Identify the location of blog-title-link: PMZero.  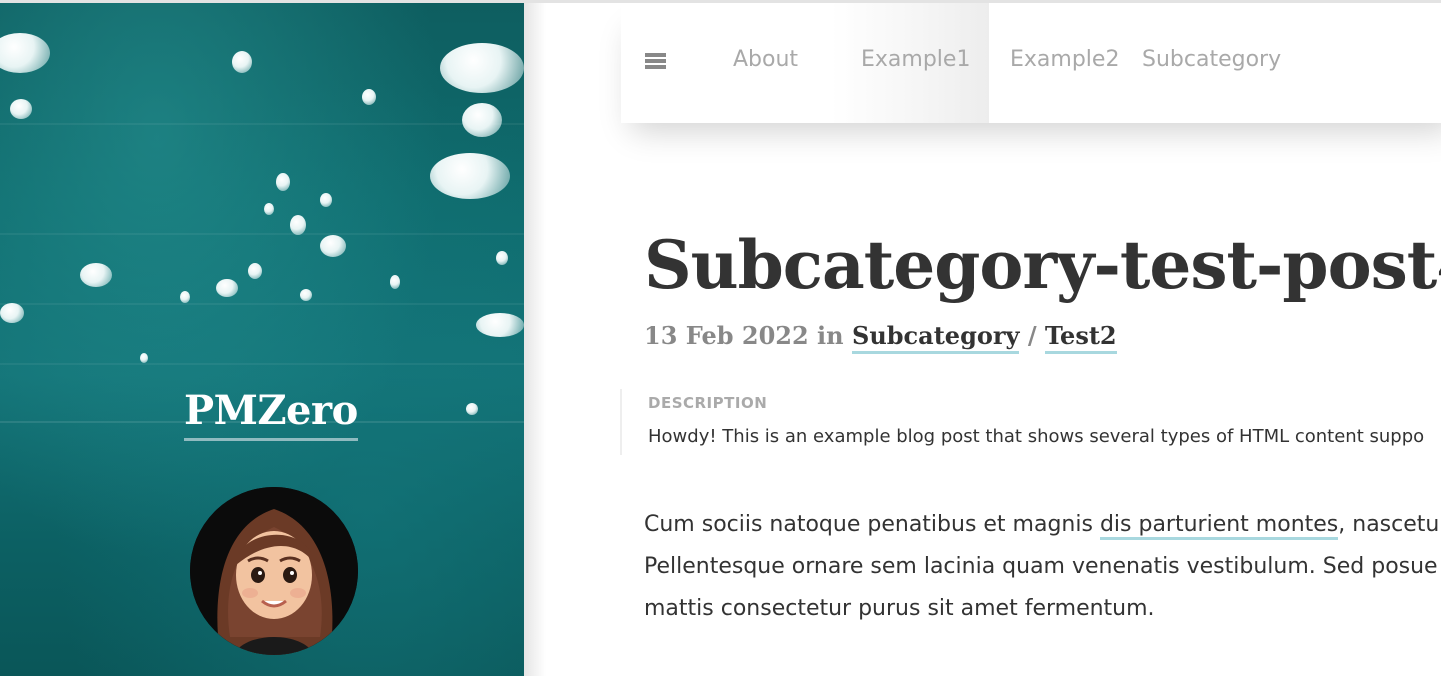
(271, 413).